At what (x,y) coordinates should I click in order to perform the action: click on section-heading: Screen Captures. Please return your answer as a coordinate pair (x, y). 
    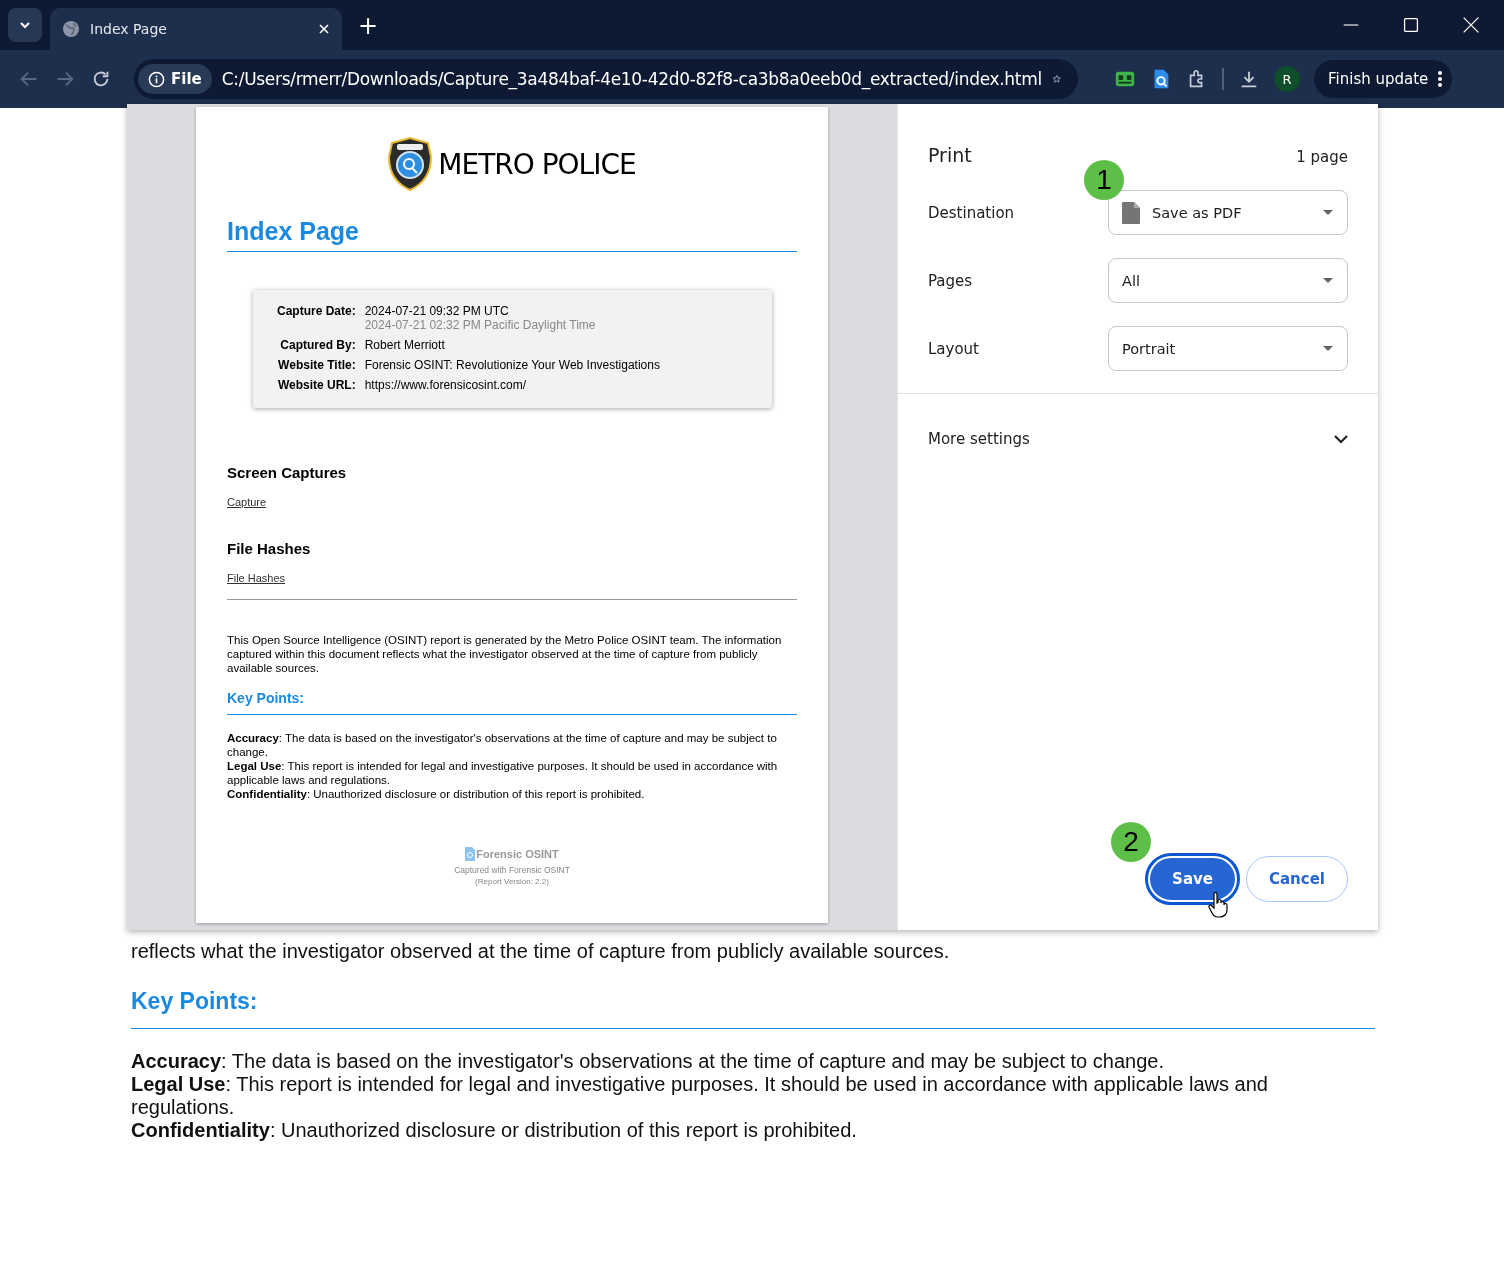
    Looking at the image, I should click on (287, 472).